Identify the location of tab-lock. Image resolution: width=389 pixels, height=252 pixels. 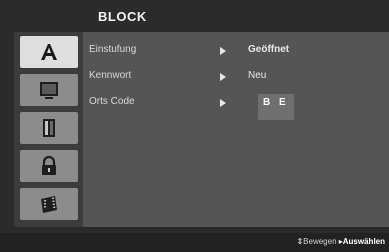
(49, 166).